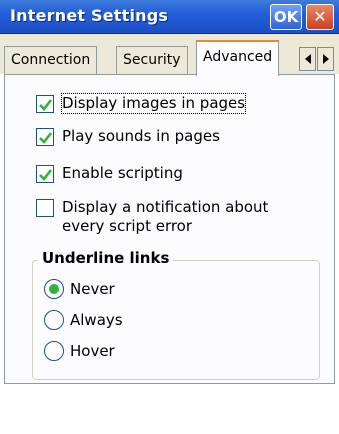 The image size is (339, 434). What do you see at coordinates (51, 60) in the screenshot?
I see `tab-connection: Connection` at bounding box center [51, 60].